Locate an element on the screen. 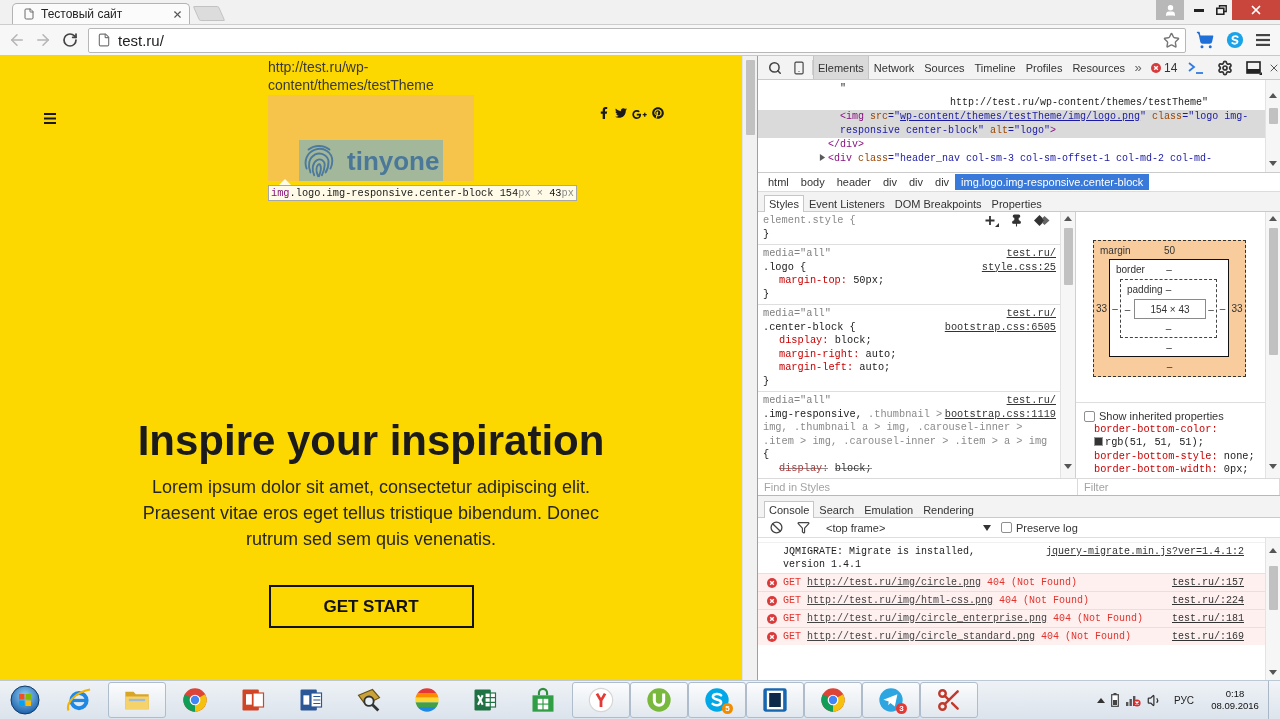 This screenshot has width=1280, height=719. console-prompt-icon is located at coordinates (1196, 67).